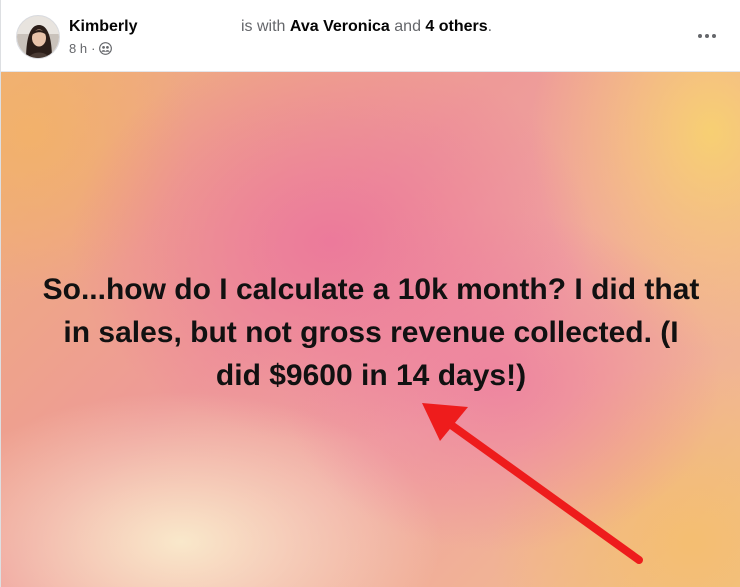 Image resolution: width=740 pixels, height=587 pixels. What do you see at coordinates (106, 48) in the screenshot?
I see `friends-icon` at bounding box center [106, 48].